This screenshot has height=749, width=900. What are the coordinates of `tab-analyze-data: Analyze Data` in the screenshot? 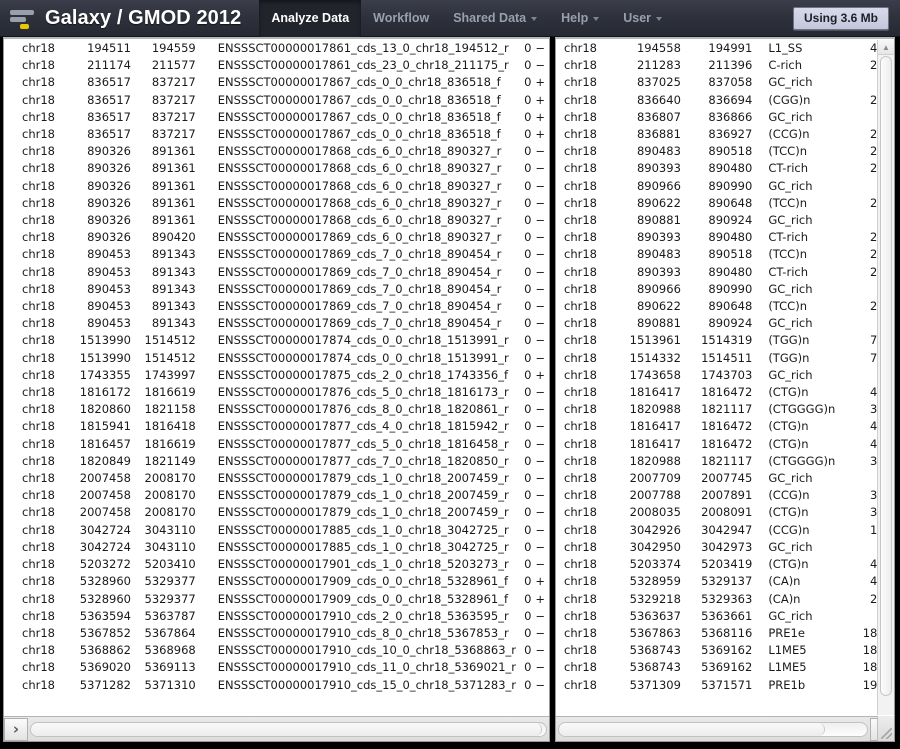 It's located at (310, 18).